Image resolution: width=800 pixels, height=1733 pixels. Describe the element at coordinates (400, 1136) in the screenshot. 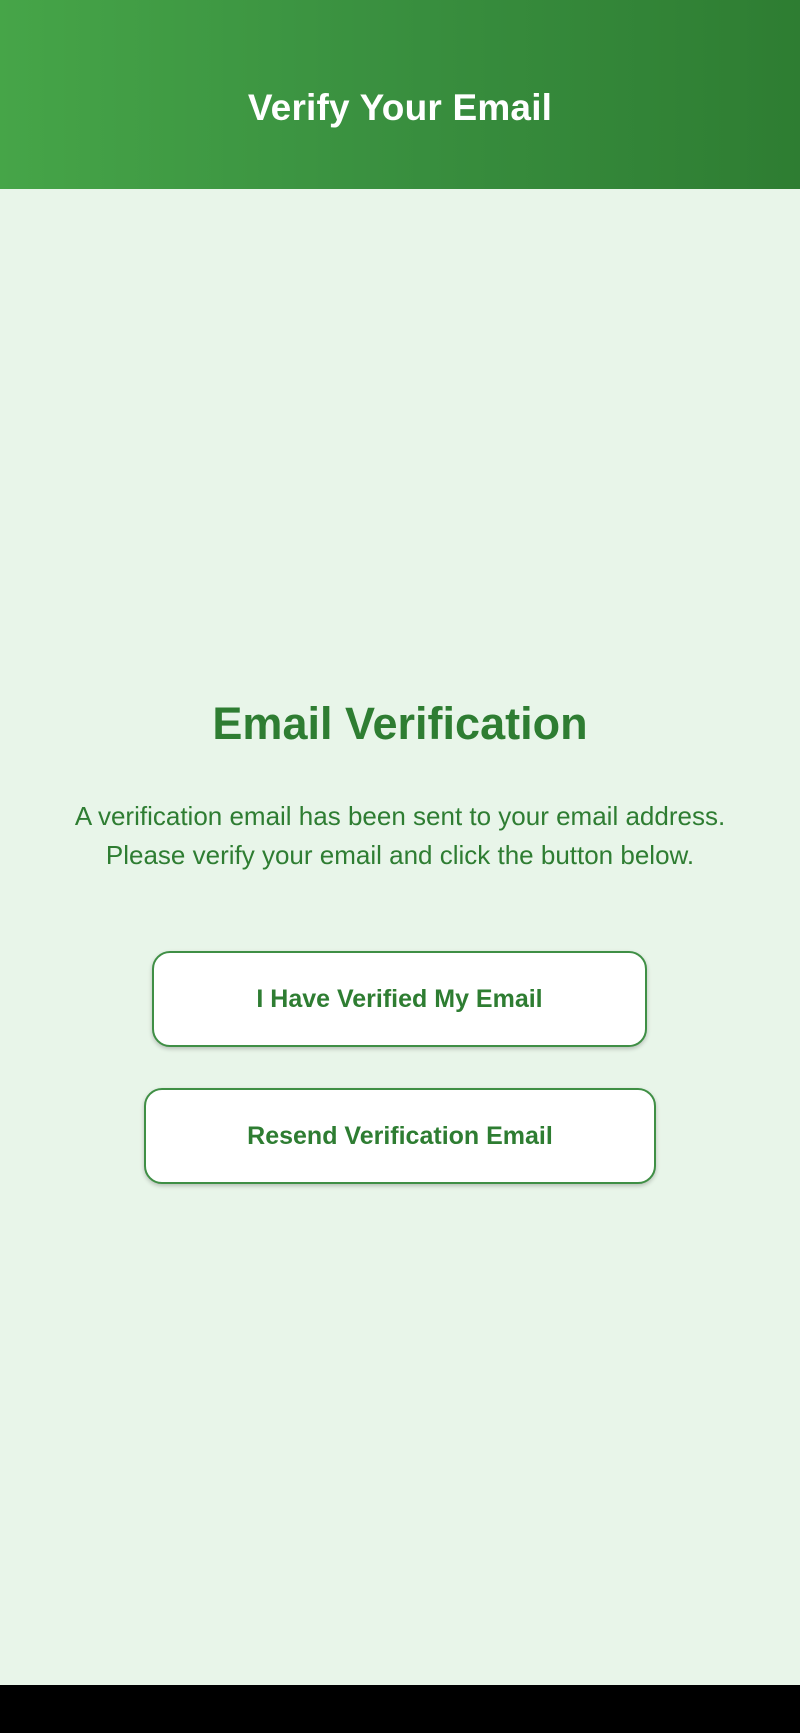

I see `resend-verification-button: Resend Verification Email` at that location.